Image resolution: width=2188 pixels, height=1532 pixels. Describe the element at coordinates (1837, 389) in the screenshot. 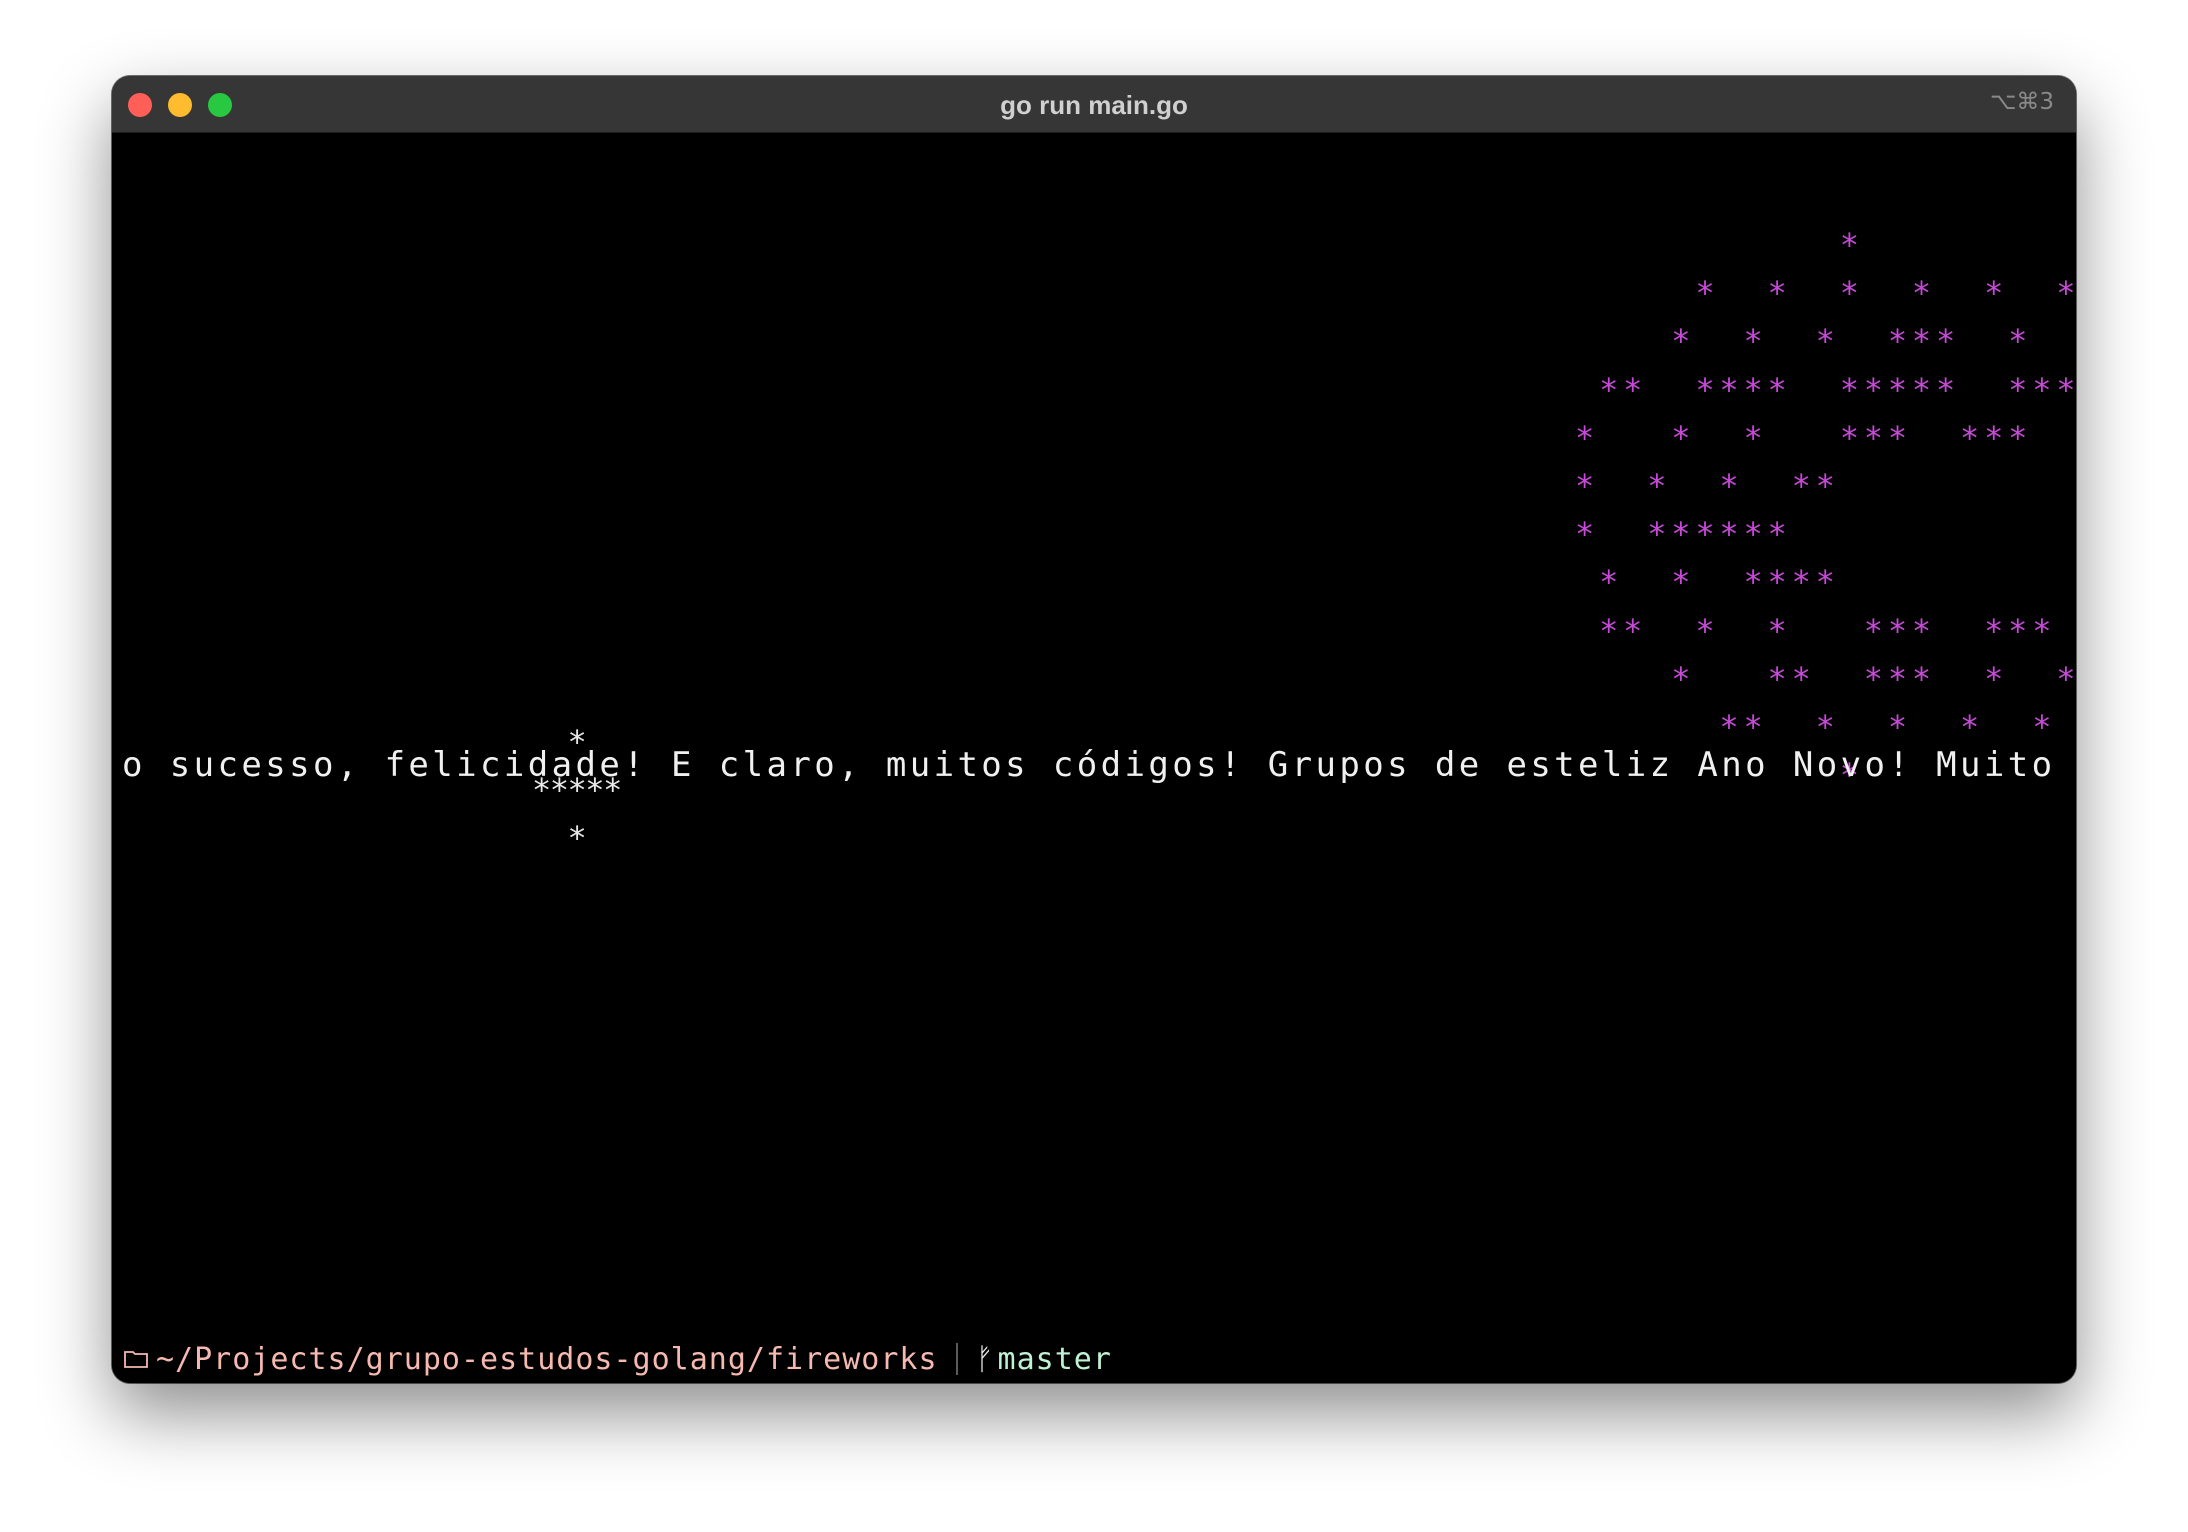

I see `firework-row: ** **** ***** **** **` at that location.